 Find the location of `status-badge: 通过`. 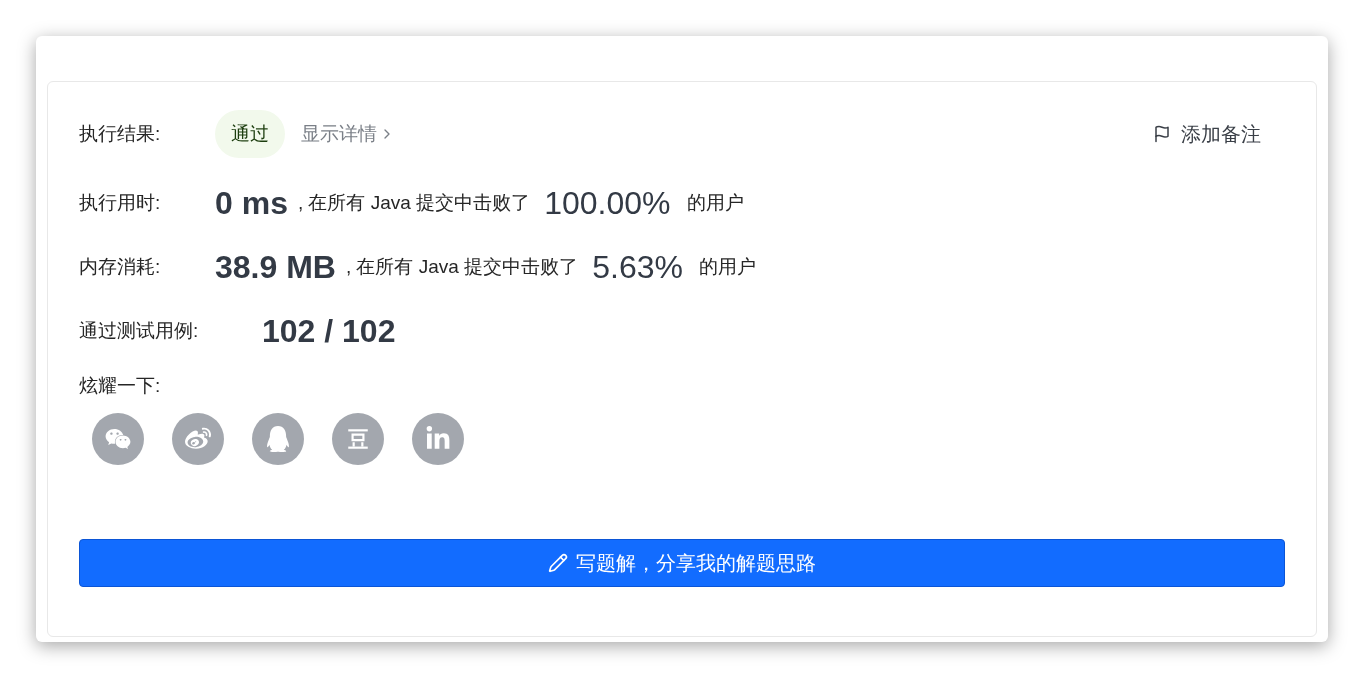

status-badge: 通过 is located at coordinates (250, 134).